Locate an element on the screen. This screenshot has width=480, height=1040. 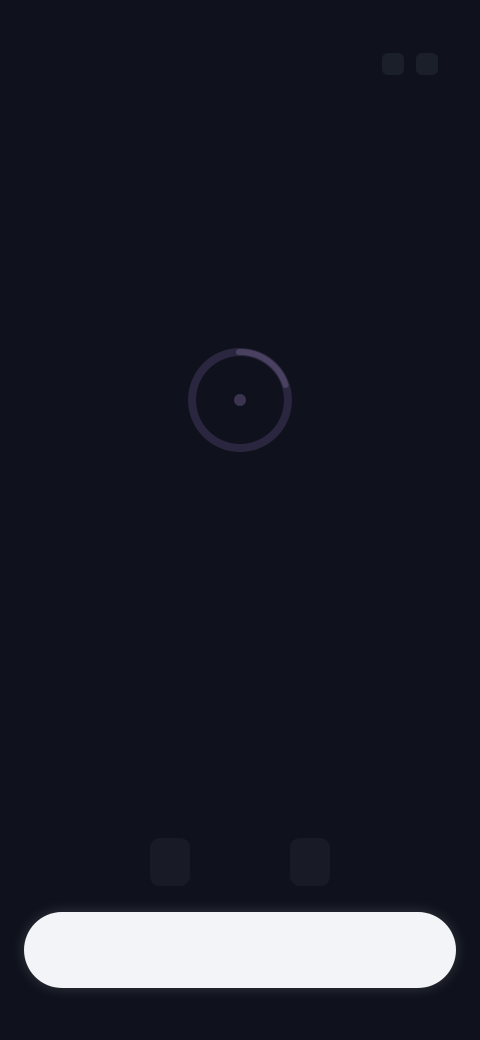
spinner-ring-svg is located at coordinates (240, 400).